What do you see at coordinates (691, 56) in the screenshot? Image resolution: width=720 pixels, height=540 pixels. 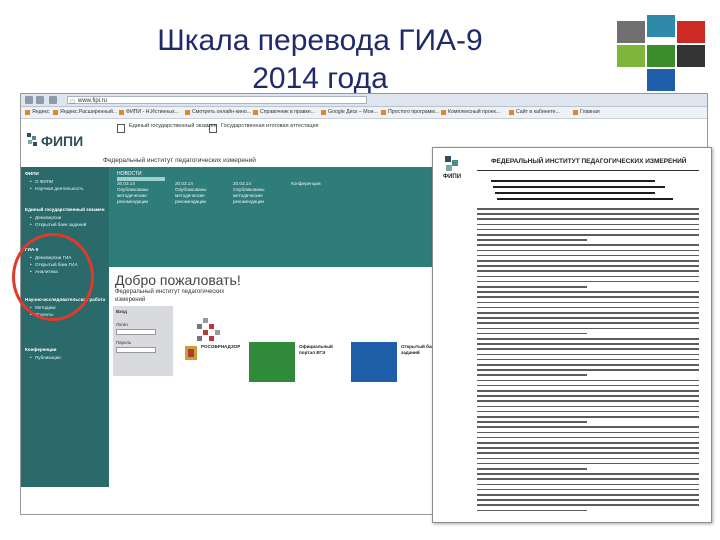 I see `cube-dark` at bounding box center [691, 56].